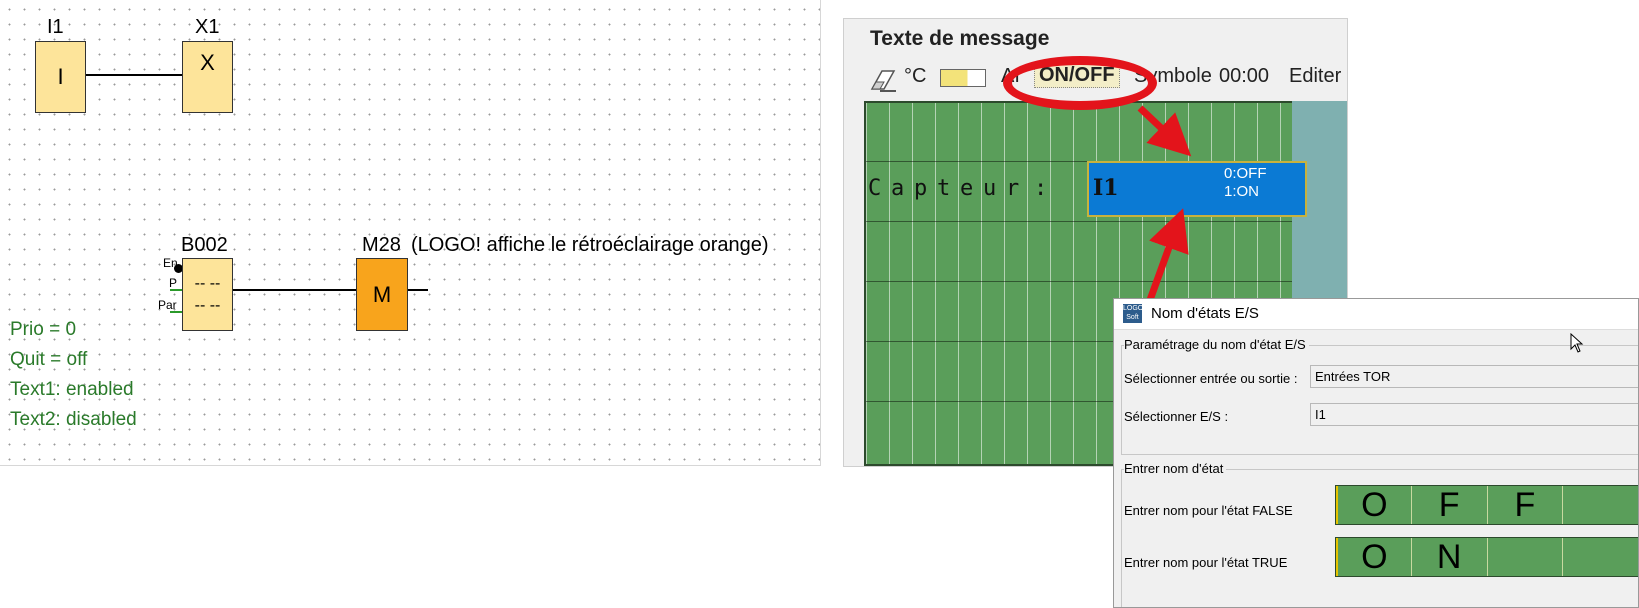 Image resolution: width=1639 pixels, height=608 pixels. I want to click on select-io-label: Sélectionner E/S :, so click(1176, 416).